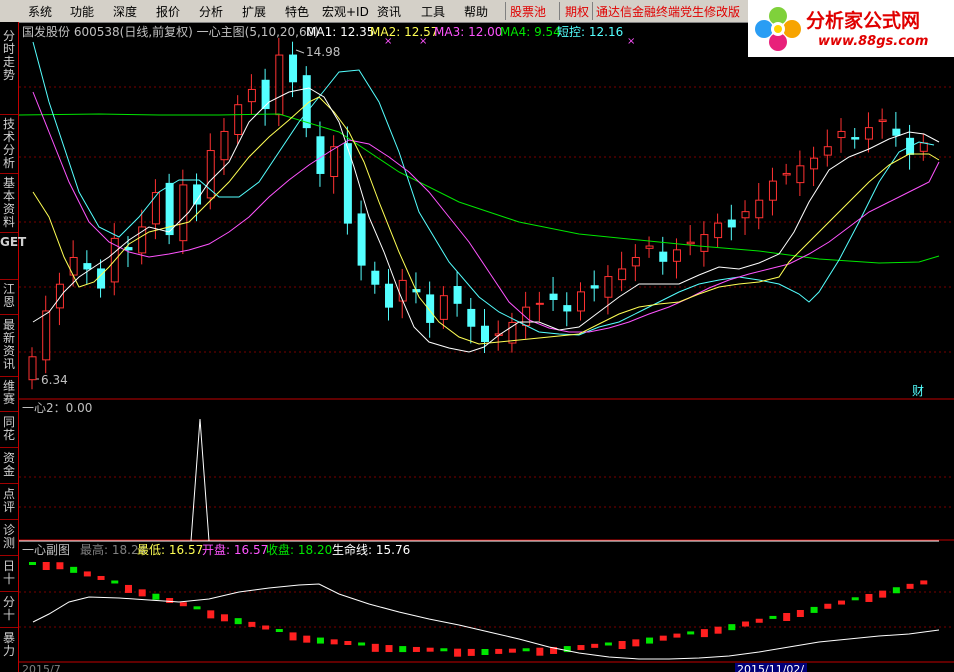 Image resolution: width=954 pixels, height=672 pixels. I want to click on tab-get: GET, so click(13, 257).